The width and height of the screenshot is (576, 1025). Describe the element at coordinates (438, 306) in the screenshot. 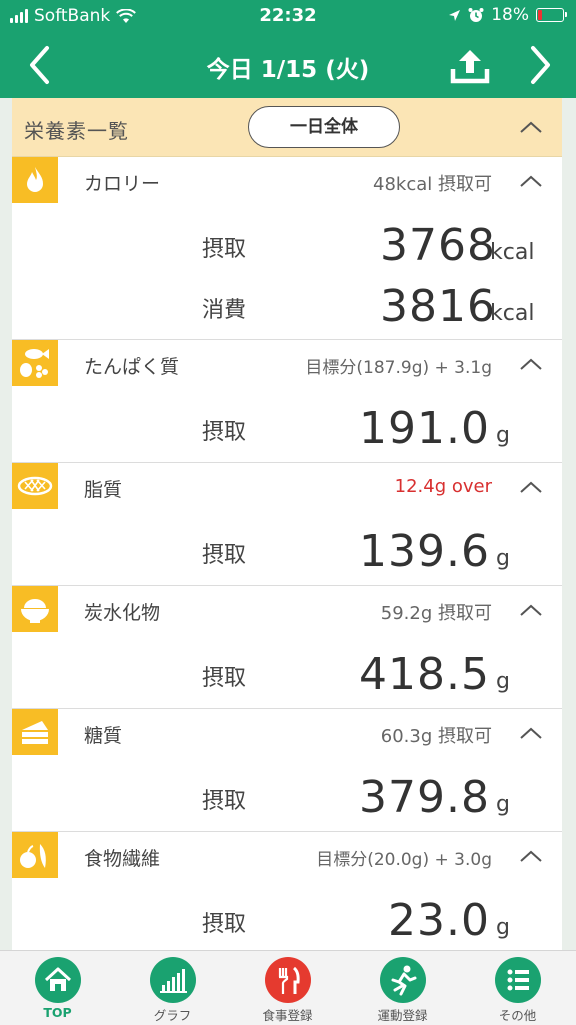

I see `row-value: 3816` at that location.